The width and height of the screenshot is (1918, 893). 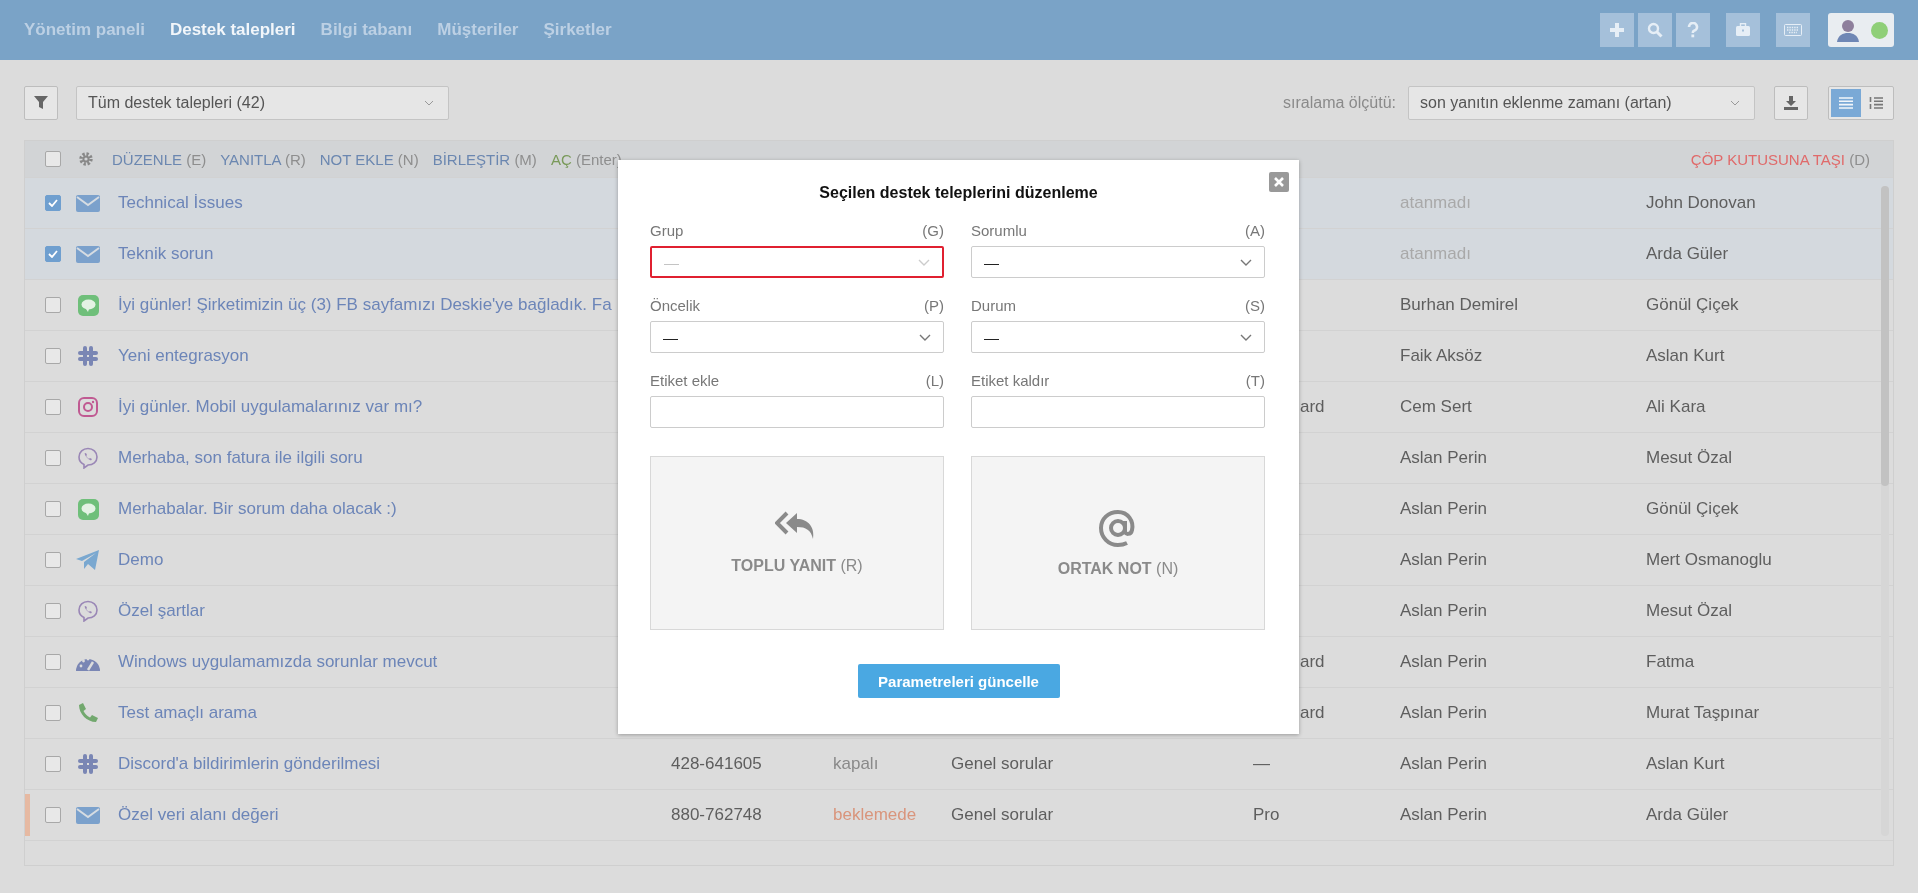 I want to click on ticket-customer: Ali Kara, so click(x=1676, y=406).